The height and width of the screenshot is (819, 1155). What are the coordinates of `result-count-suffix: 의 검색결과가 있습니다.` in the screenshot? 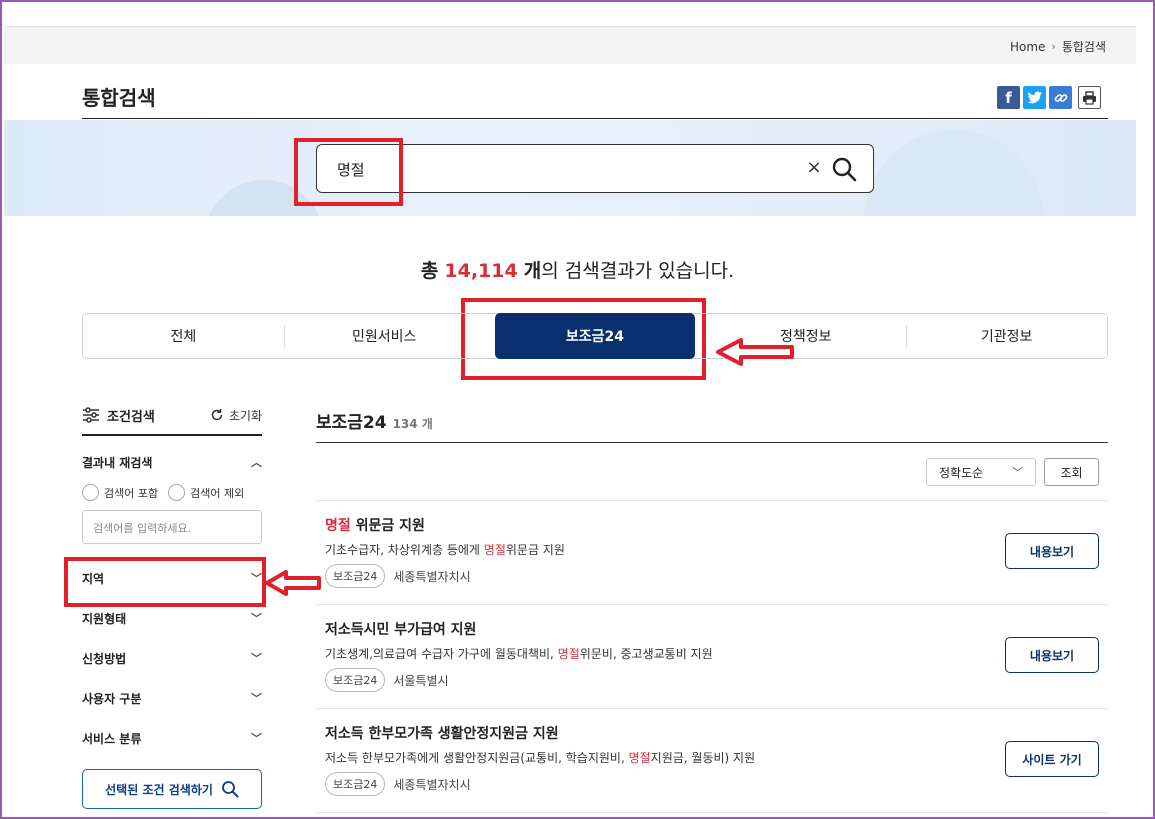 It's located at (638, 271).